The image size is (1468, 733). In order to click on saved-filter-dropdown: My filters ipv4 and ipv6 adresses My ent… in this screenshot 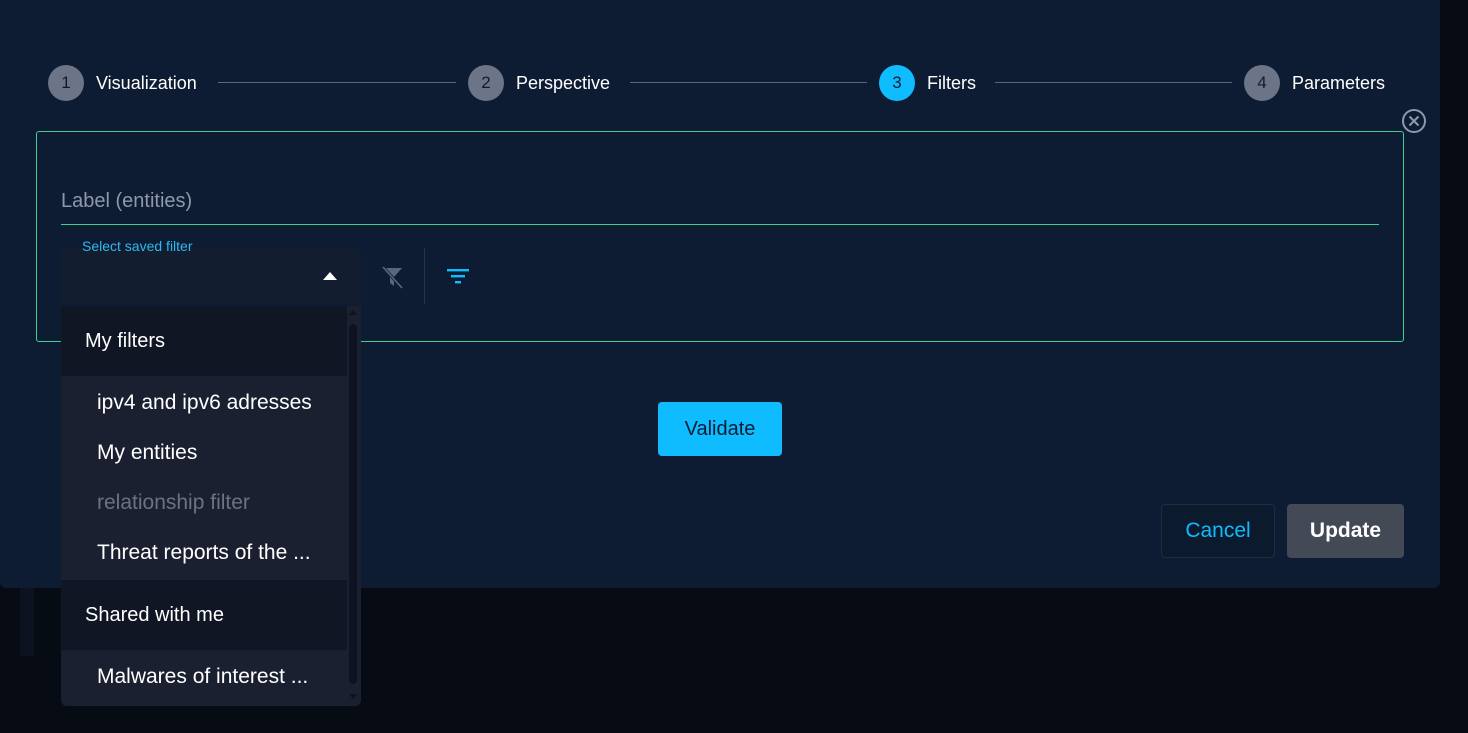, I will do `click(211, 506)`.